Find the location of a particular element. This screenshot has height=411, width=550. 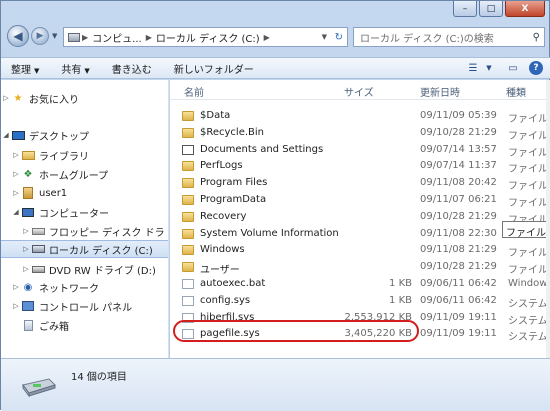

recycle-bin-icon is located at coordinates (28, 325).